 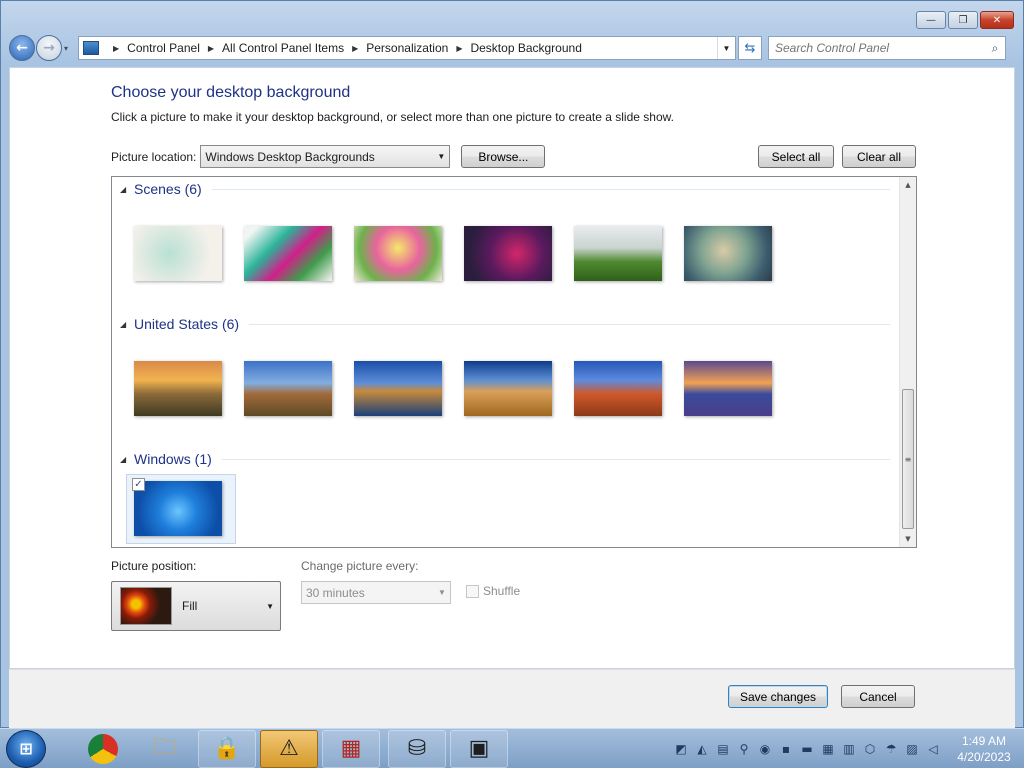 I want to click on media-icon: ▦, so click(x=351, y=748).